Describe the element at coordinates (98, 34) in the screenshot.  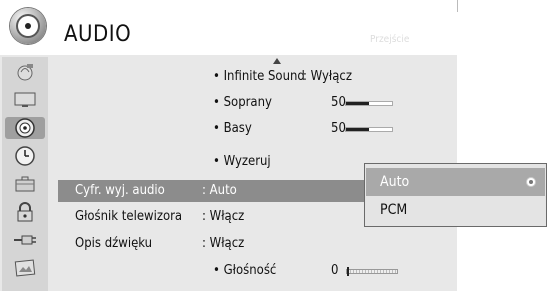
I see `page-title: AUDIO` at that location.